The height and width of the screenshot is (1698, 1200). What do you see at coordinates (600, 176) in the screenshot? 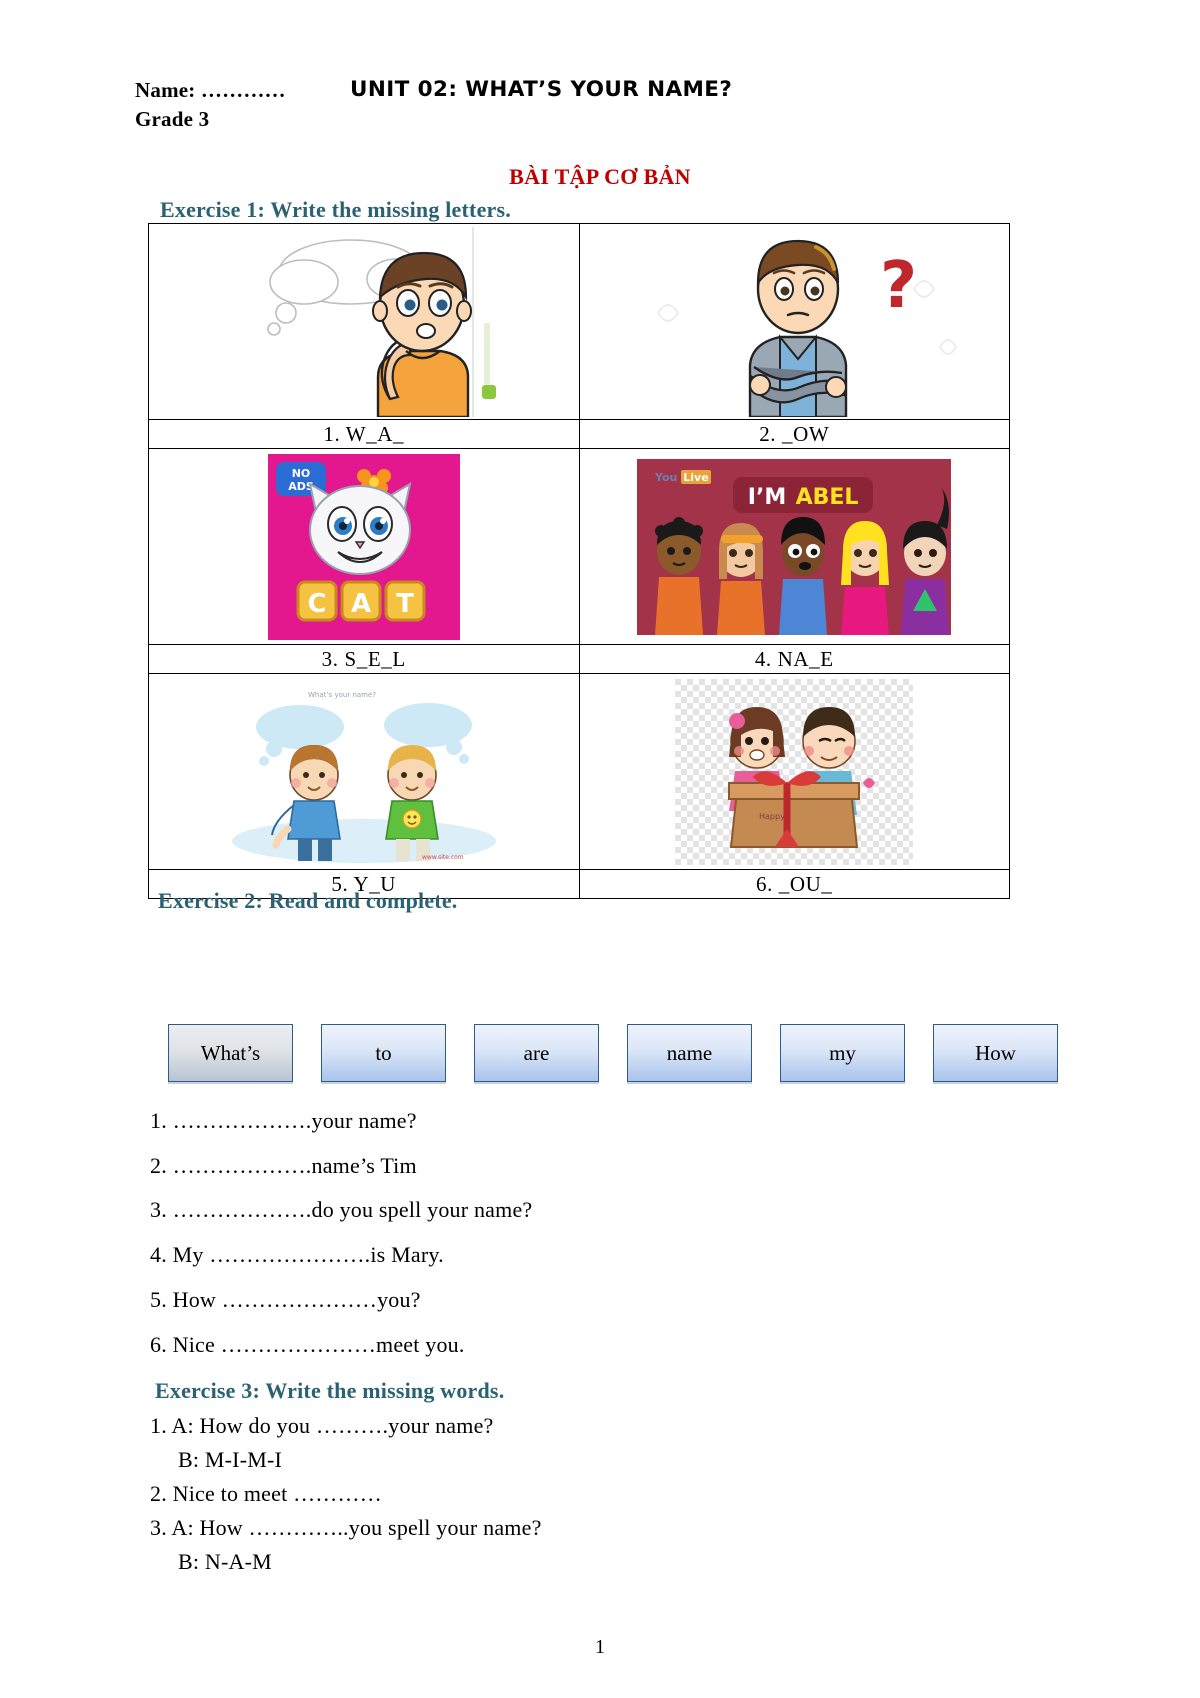
I see `section-title: BÀI TẬP CƠ BẢN` at bounding box center [600, 176].